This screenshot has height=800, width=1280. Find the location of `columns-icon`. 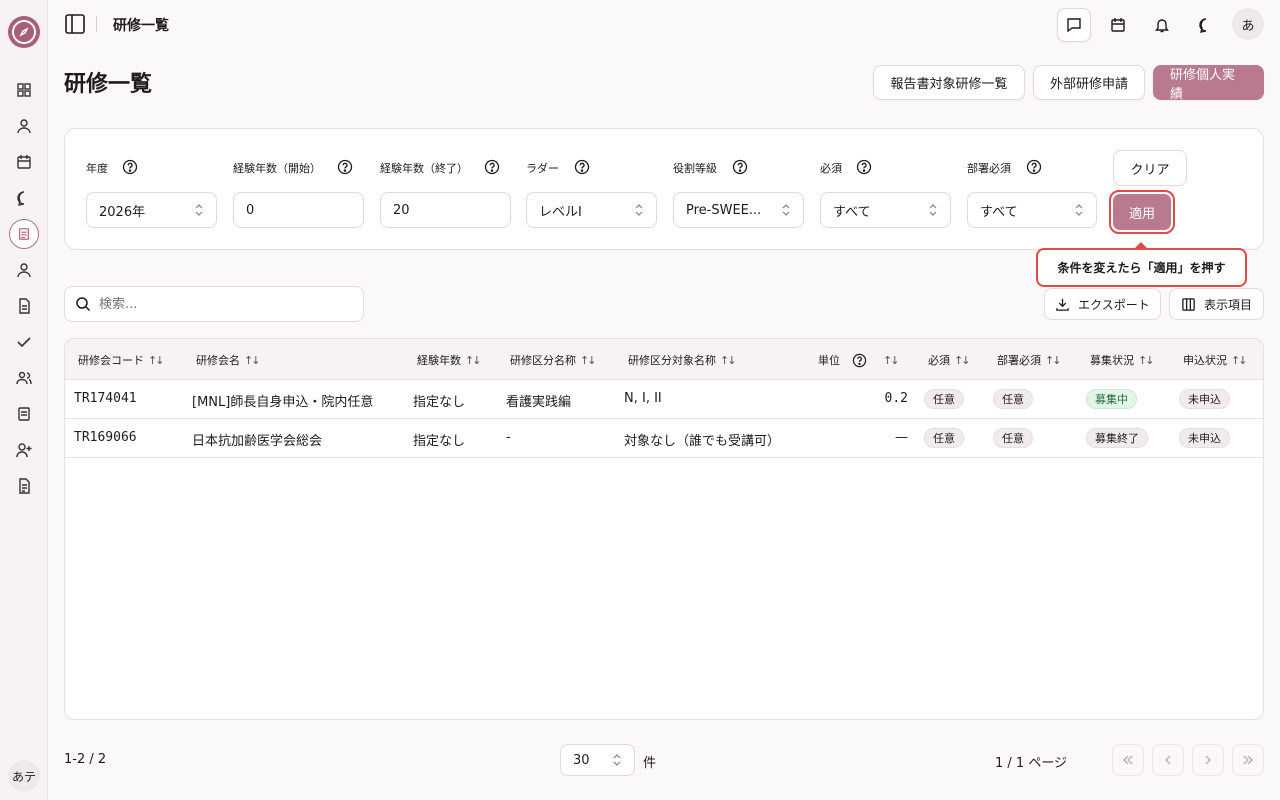

columns-icon is located at coordinates (1188, 304).